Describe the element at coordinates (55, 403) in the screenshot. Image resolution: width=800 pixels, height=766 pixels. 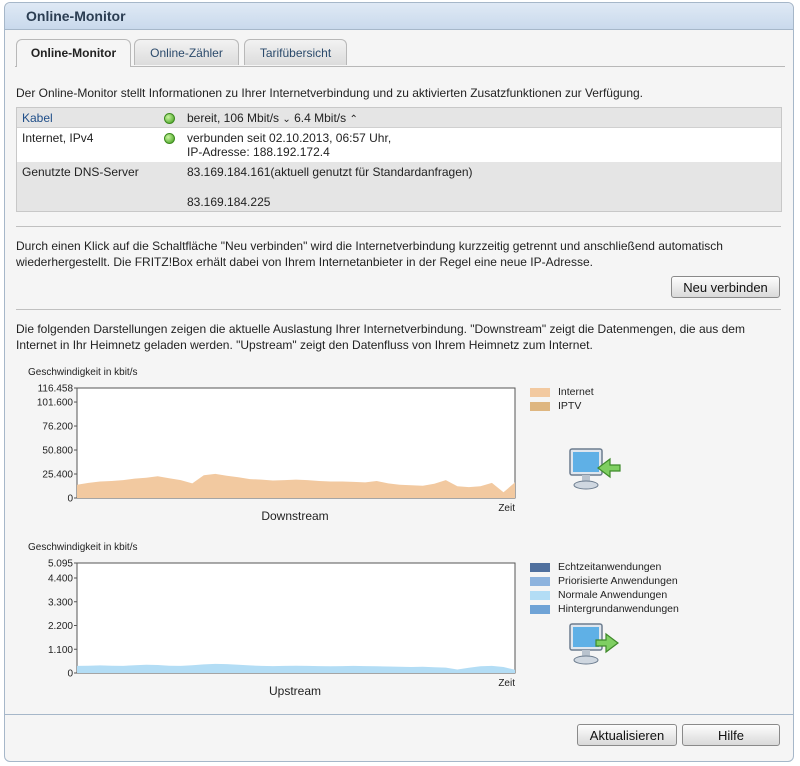
I see `downstream-ytick-label: 101.600` at that location.